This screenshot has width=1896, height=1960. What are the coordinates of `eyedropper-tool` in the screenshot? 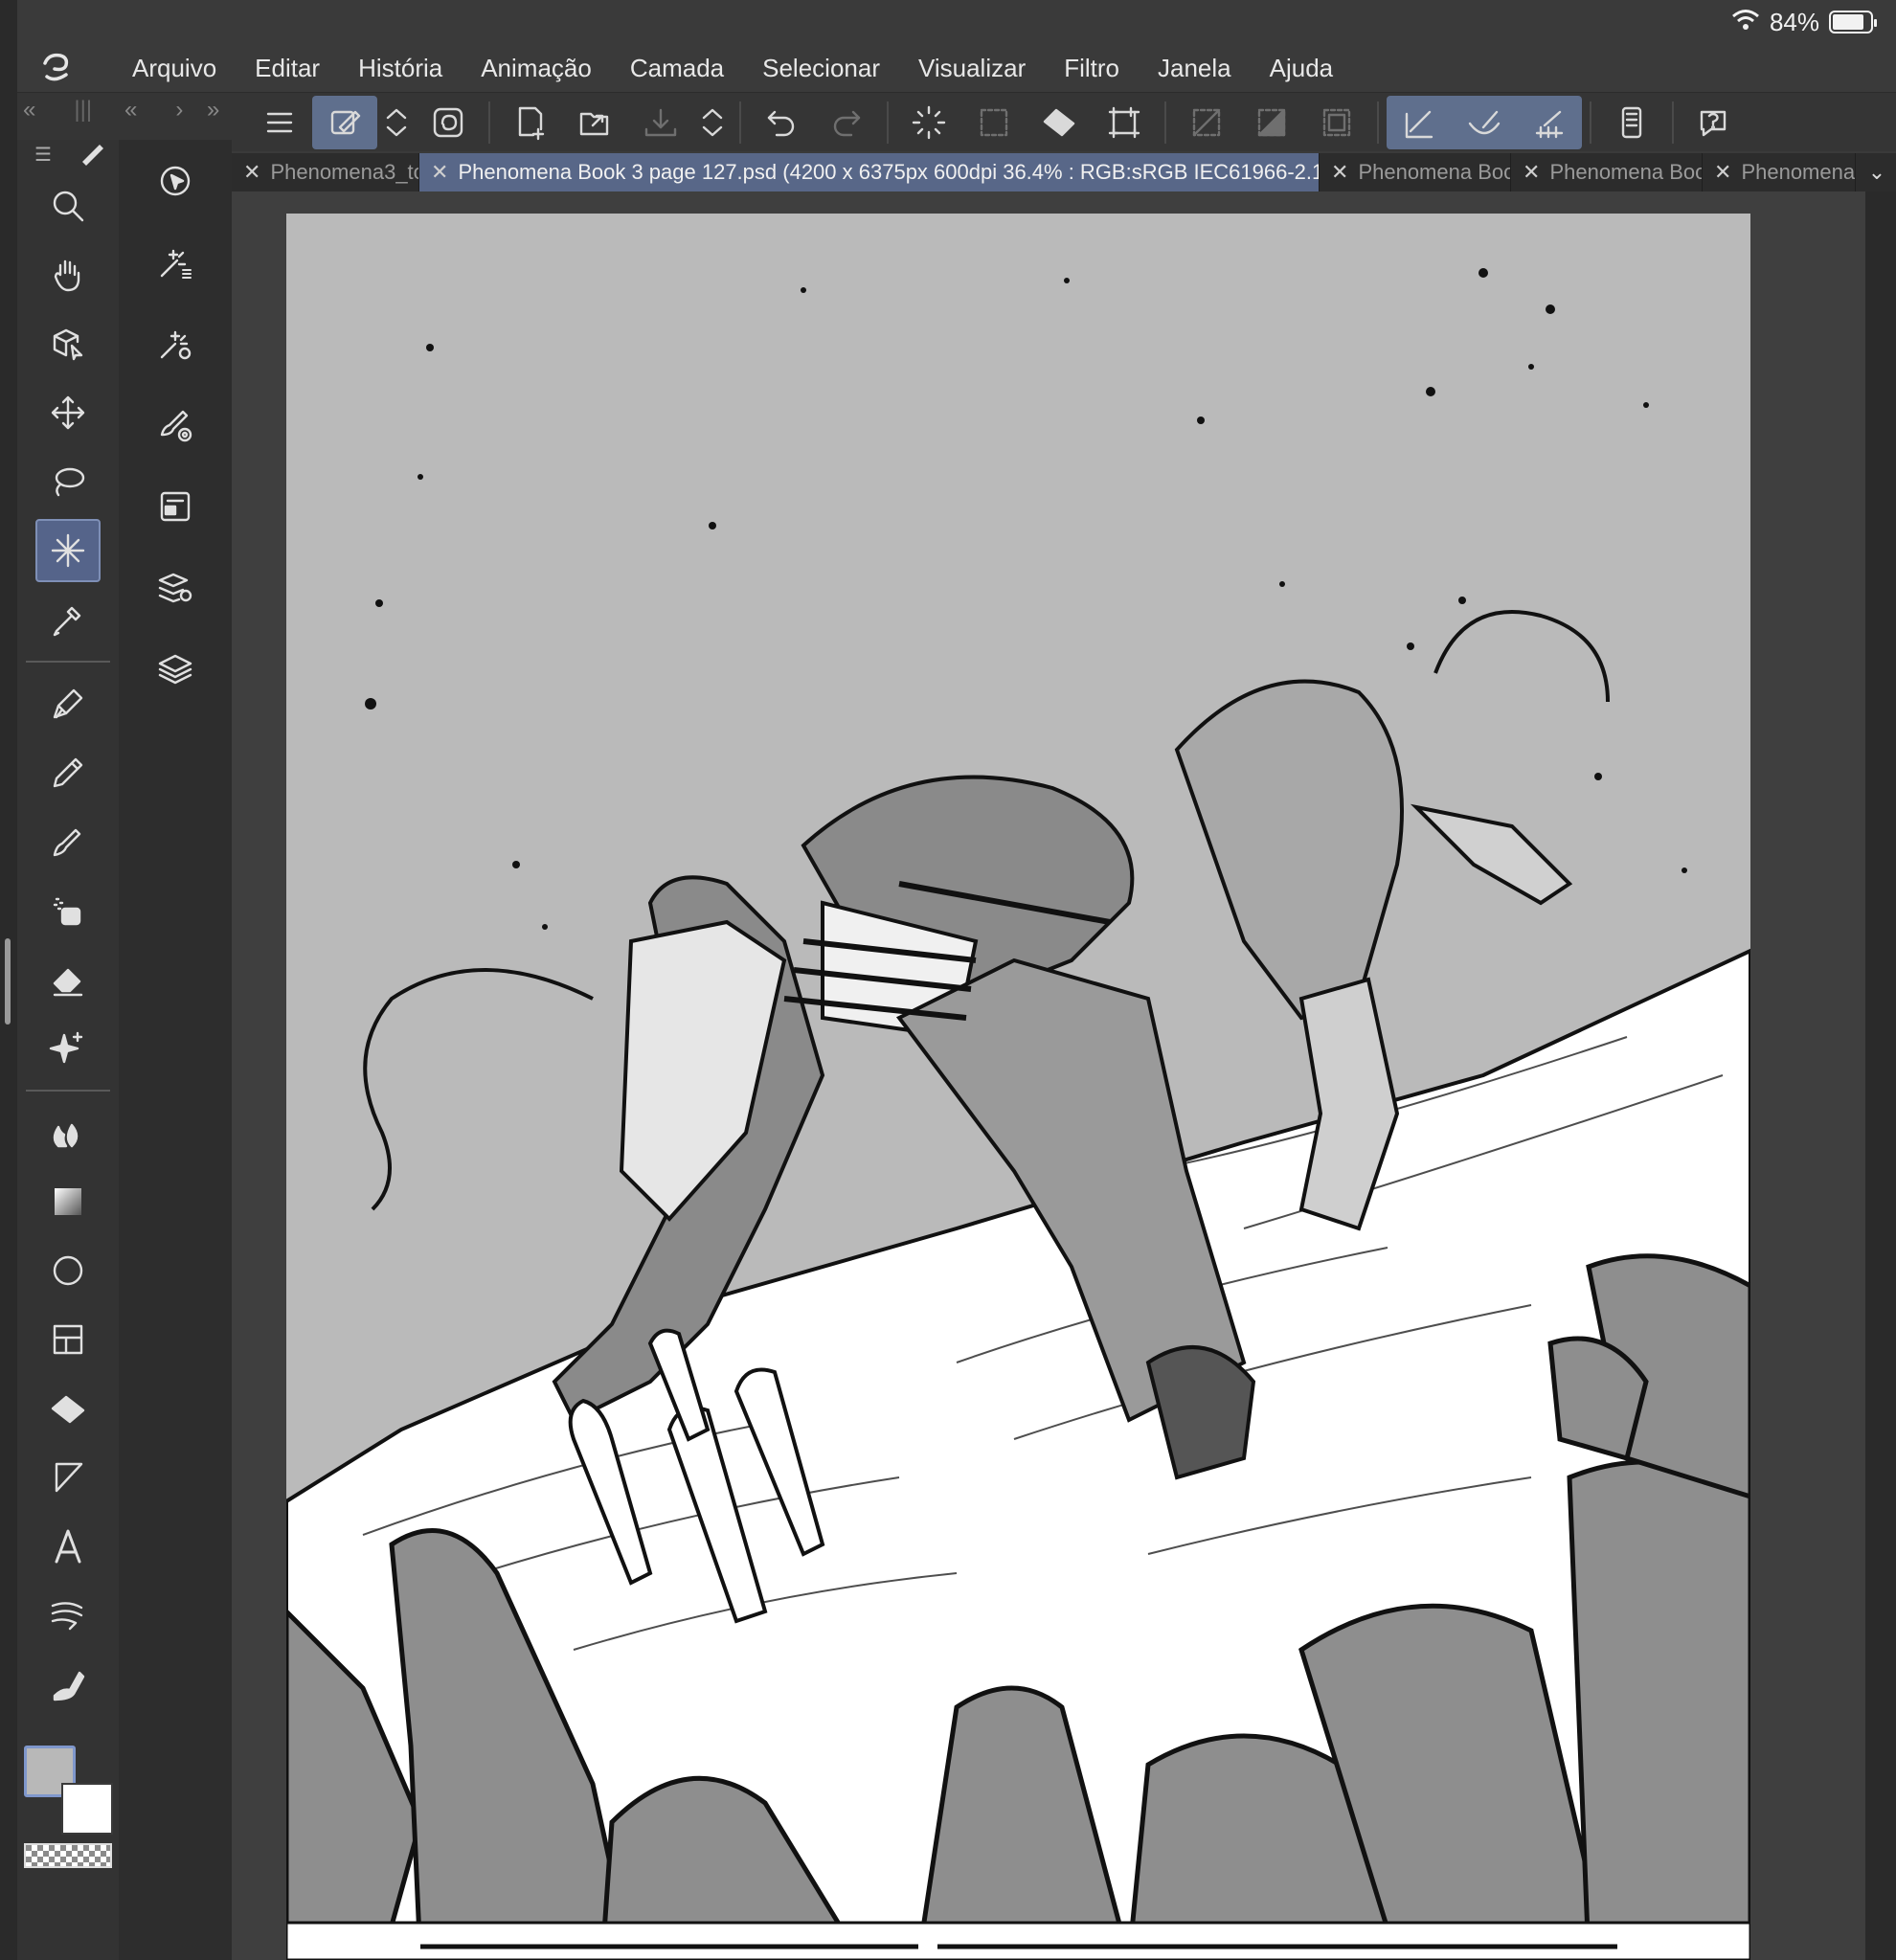 It's located at (68, 619).